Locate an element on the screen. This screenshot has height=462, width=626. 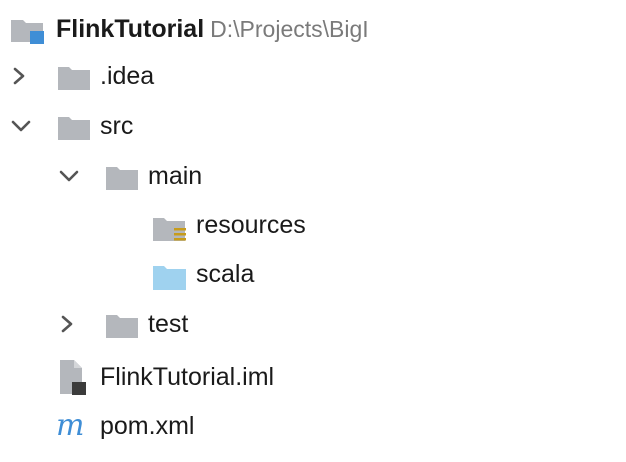
tree-item-label: resources is located at coordinates (251, 225).